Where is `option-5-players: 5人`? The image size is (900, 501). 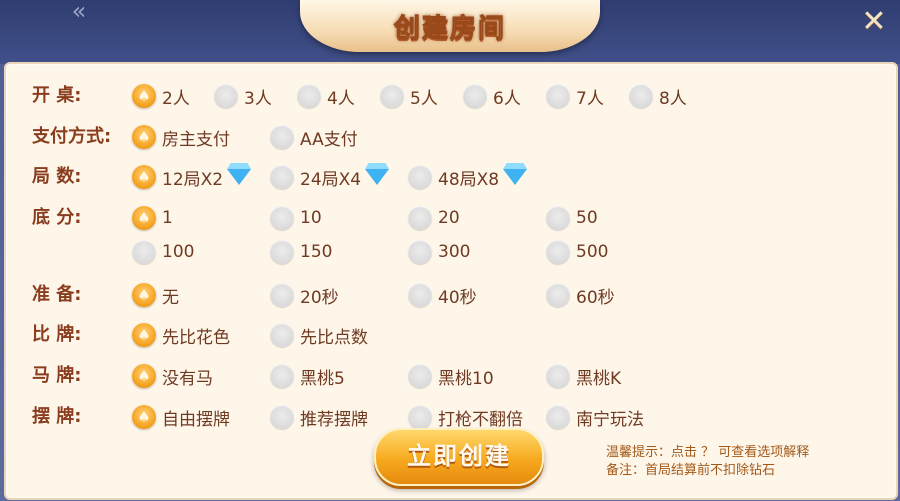 option-5-players: 5人 is located at coordinates (409, 96).